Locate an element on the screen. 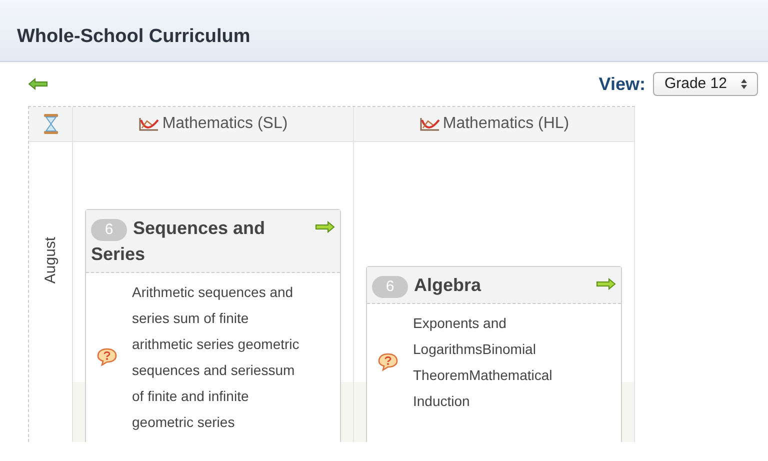 The image size is (768, 461). unit-description: Exponents and LogarithmsBinomial TheoremMathematical Induction is located at coordinates (483, 362).